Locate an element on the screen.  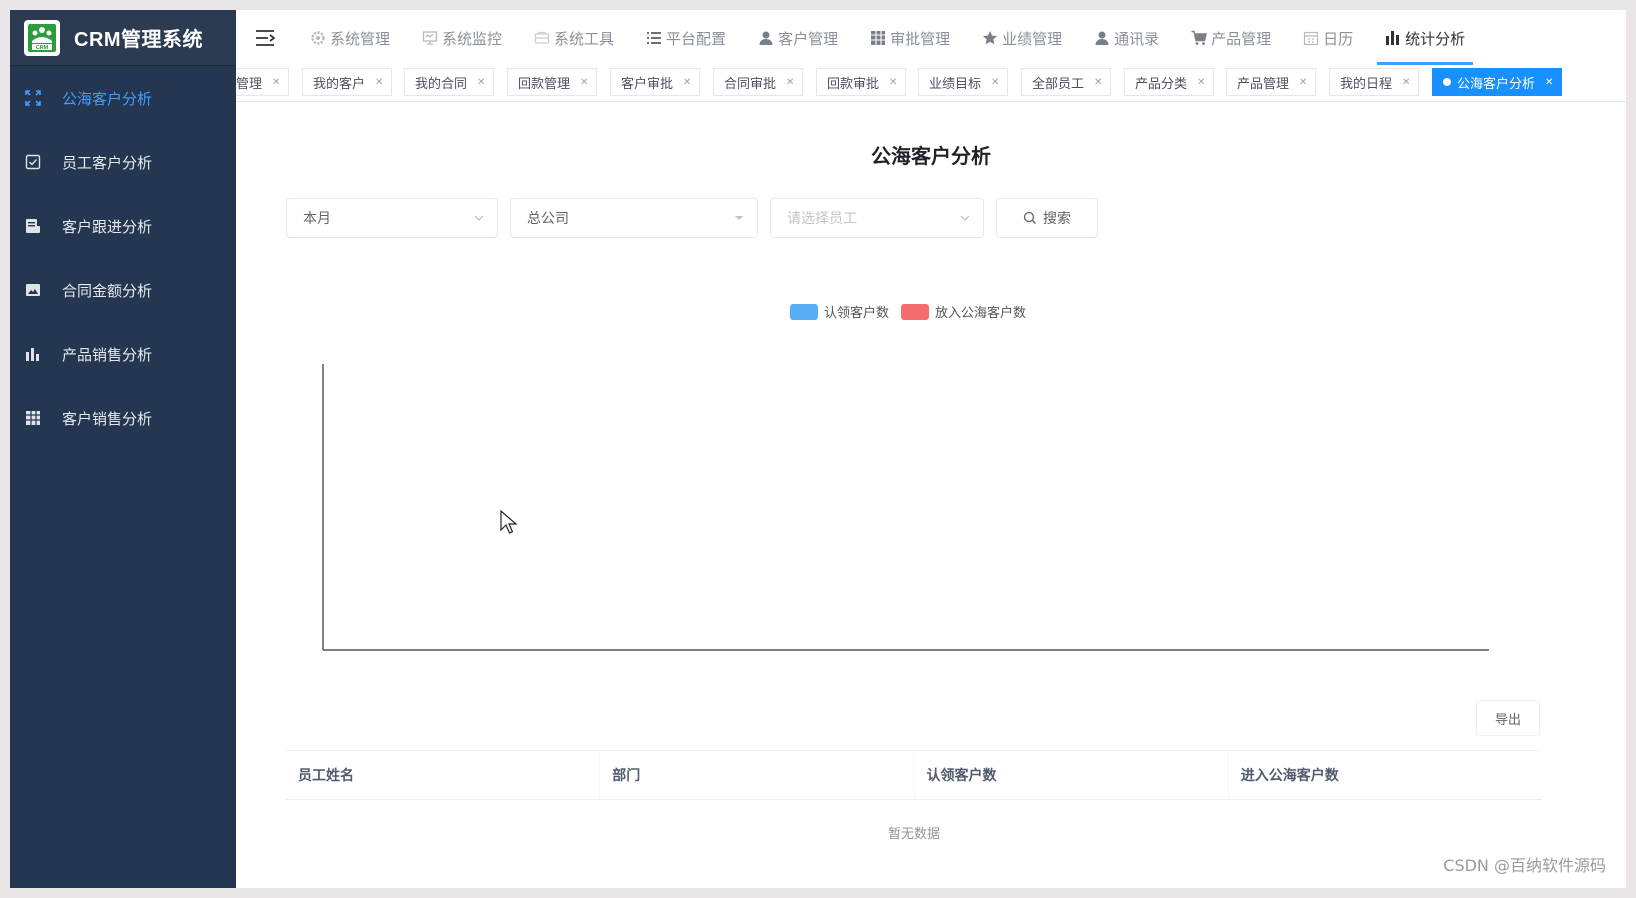
grid-icon is located at coordinates (878, 38).